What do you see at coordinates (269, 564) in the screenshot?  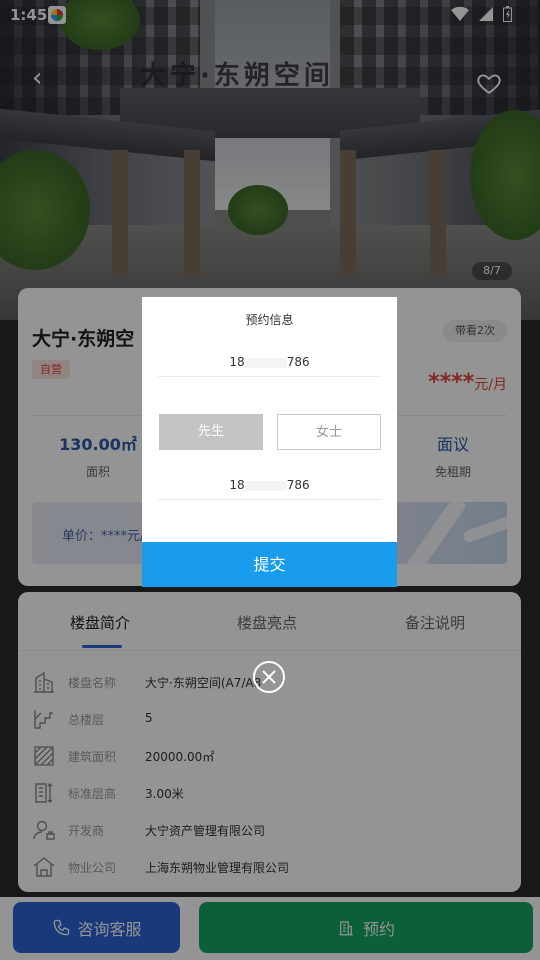 I see `submit-button: 提交` at bounding box center [269, 564].